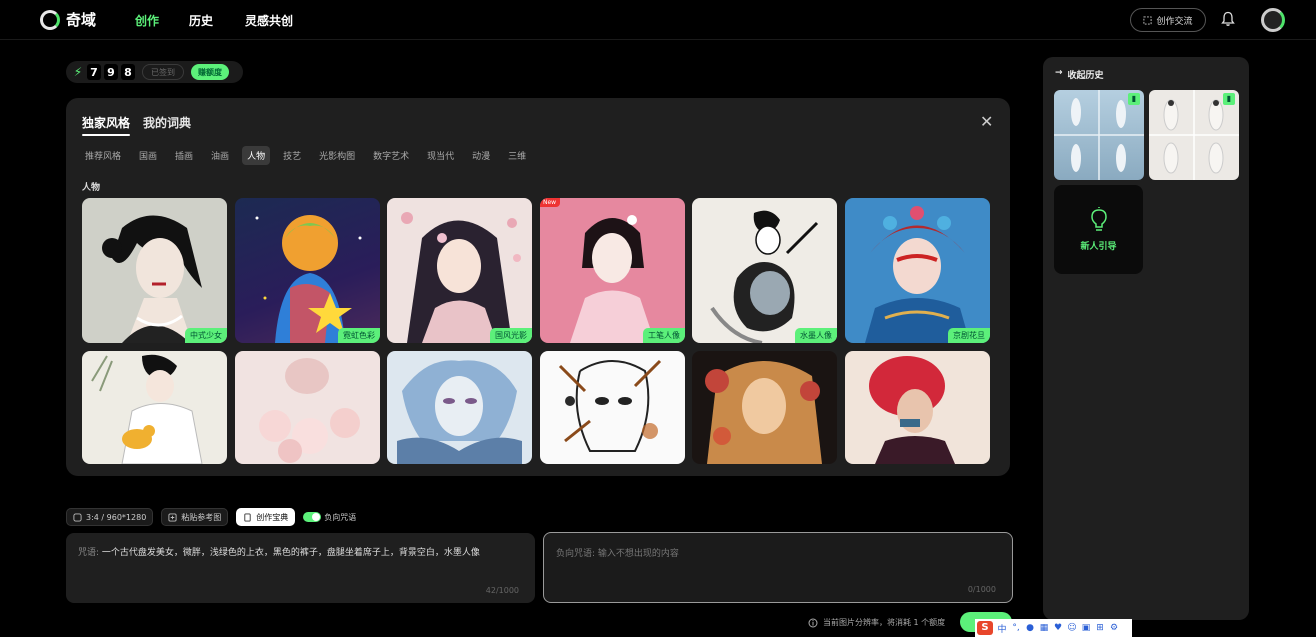  What do you see at coordinates (1086, 628) in the screenshot?
I see `toolbox-icon: ▣` at bounding box center [1086, 628].